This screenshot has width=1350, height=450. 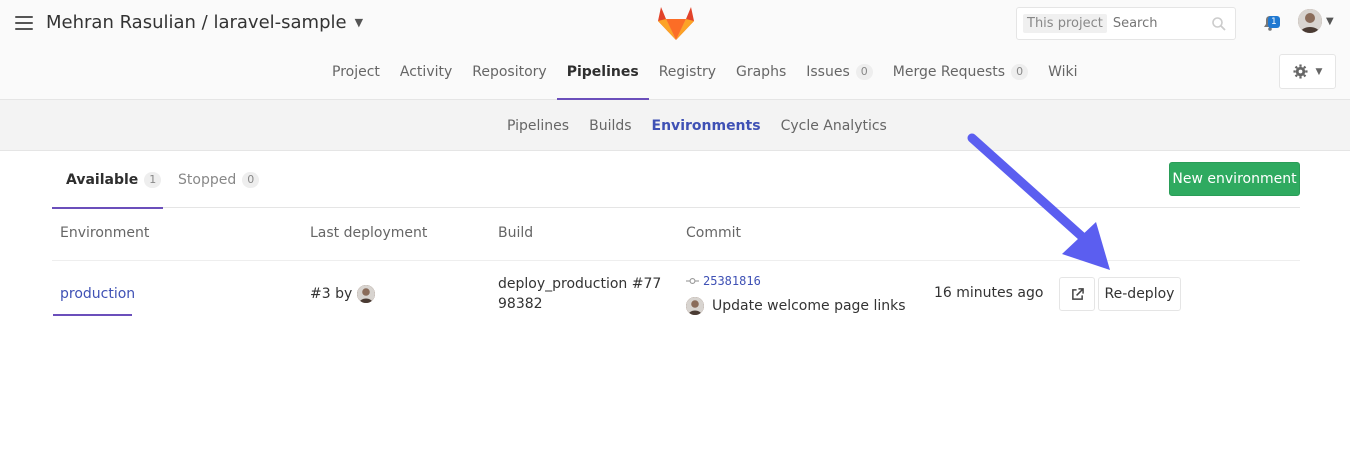 What do you see at coordinates (1162, 23) in the screenshot?
I see `search-input` at bounding box center [1162, 23].